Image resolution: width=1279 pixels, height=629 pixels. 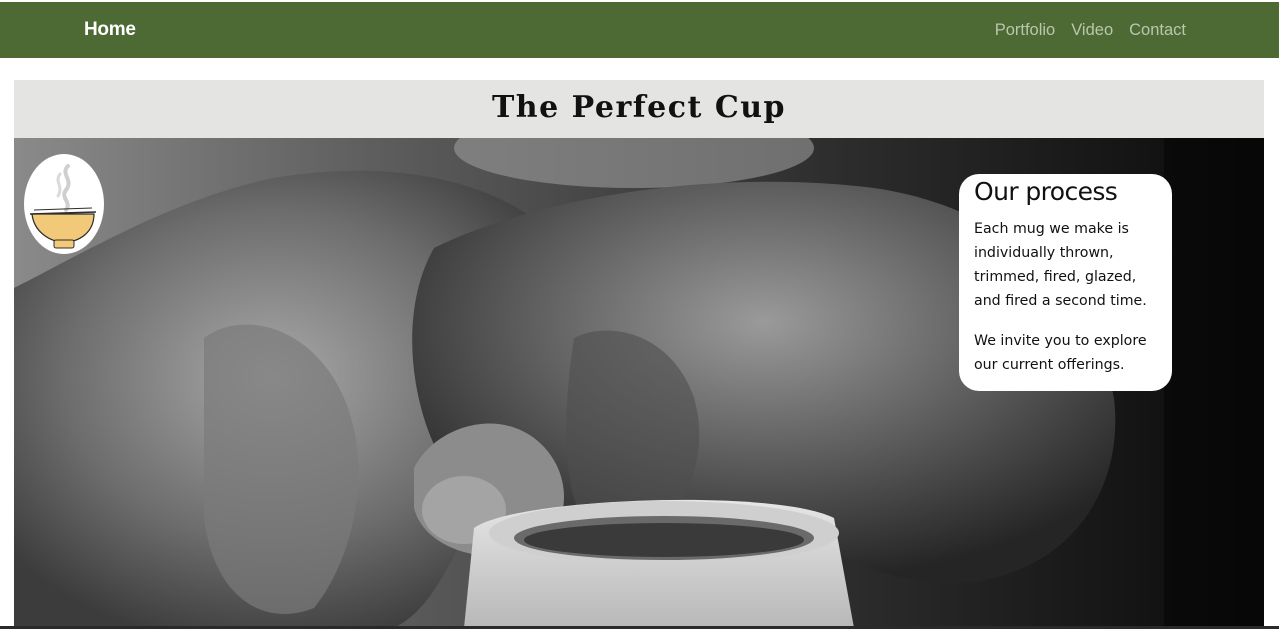 I want to click on nav-links: Portfolio Video Contact, so click(x=1090, y=30).